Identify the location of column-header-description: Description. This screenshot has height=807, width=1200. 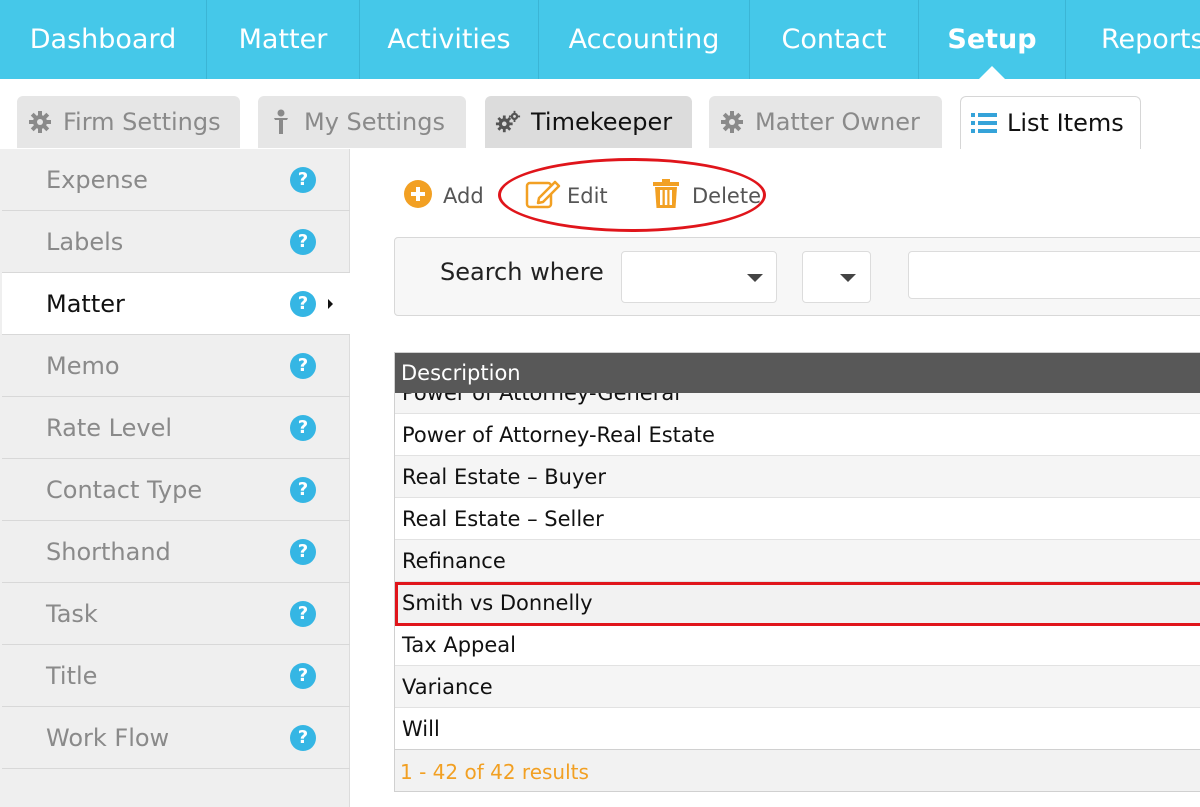
(797, 373).